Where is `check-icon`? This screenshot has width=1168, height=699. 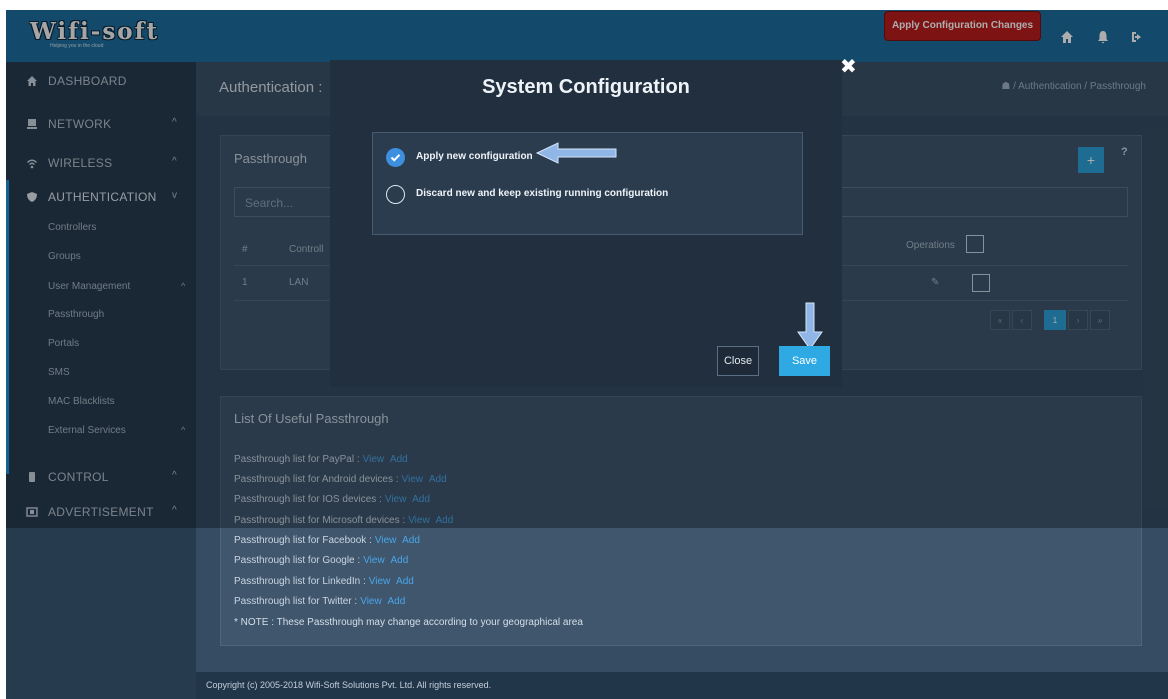
check-icon is located at coordinates (395, 158).